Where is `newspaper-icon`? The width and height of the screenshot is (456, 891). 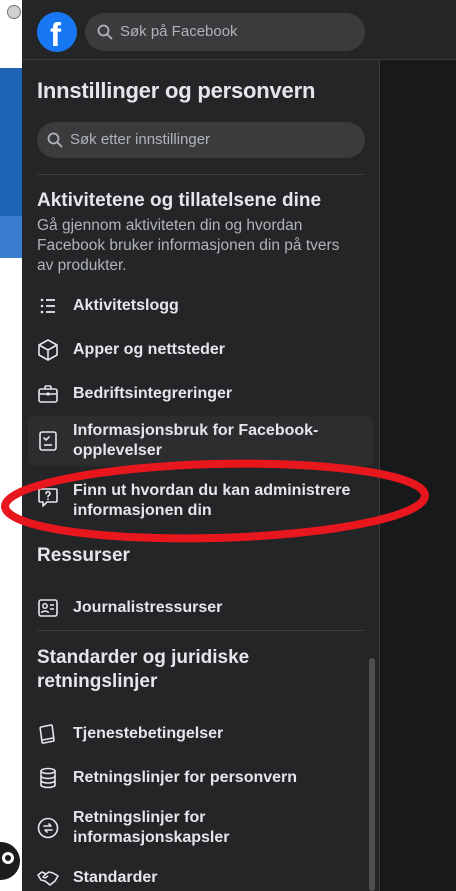
newspaper-icon is located at coordinates (48, 608).